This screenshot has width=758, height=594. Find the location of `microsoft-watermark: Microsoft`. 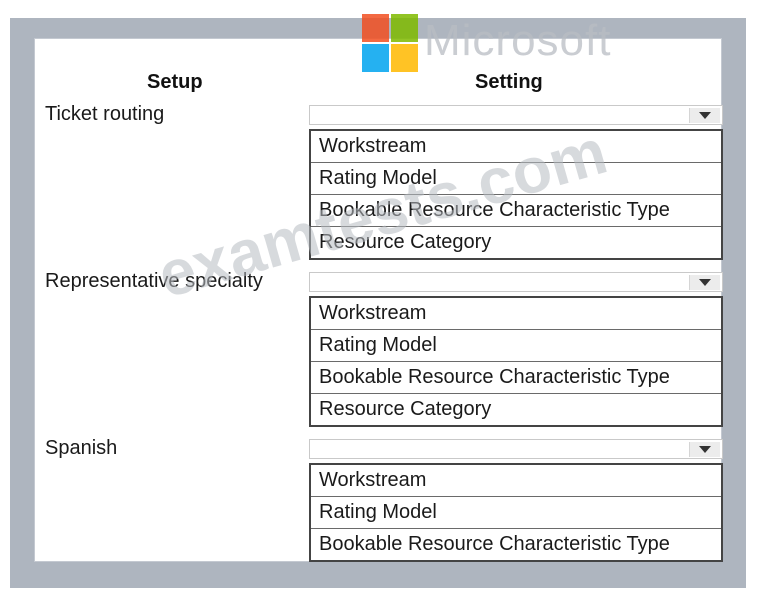

microsoft-watermark: Microsoft is located at coordinates (518, 40).